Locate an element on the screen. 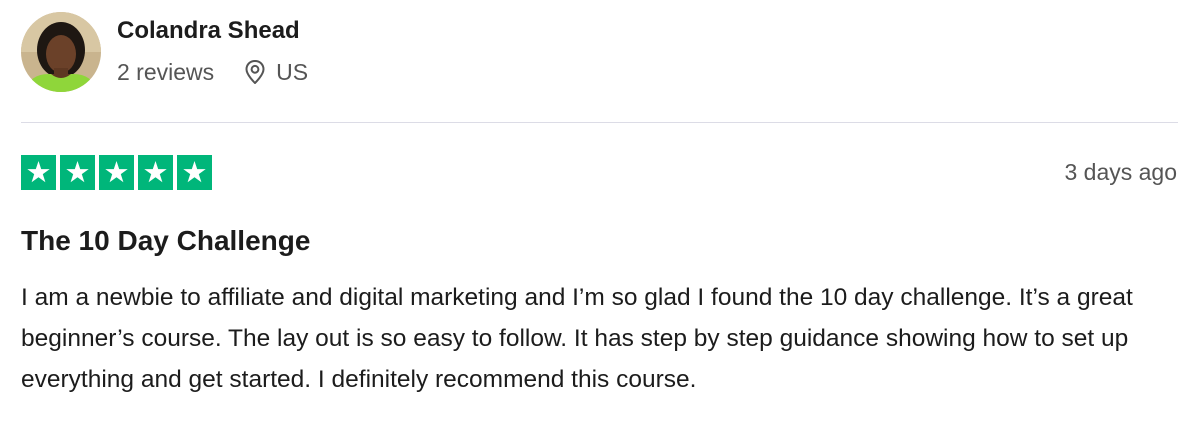 The image size is (1200, 447). location-pin-icon is located at coordinates (255, 72).